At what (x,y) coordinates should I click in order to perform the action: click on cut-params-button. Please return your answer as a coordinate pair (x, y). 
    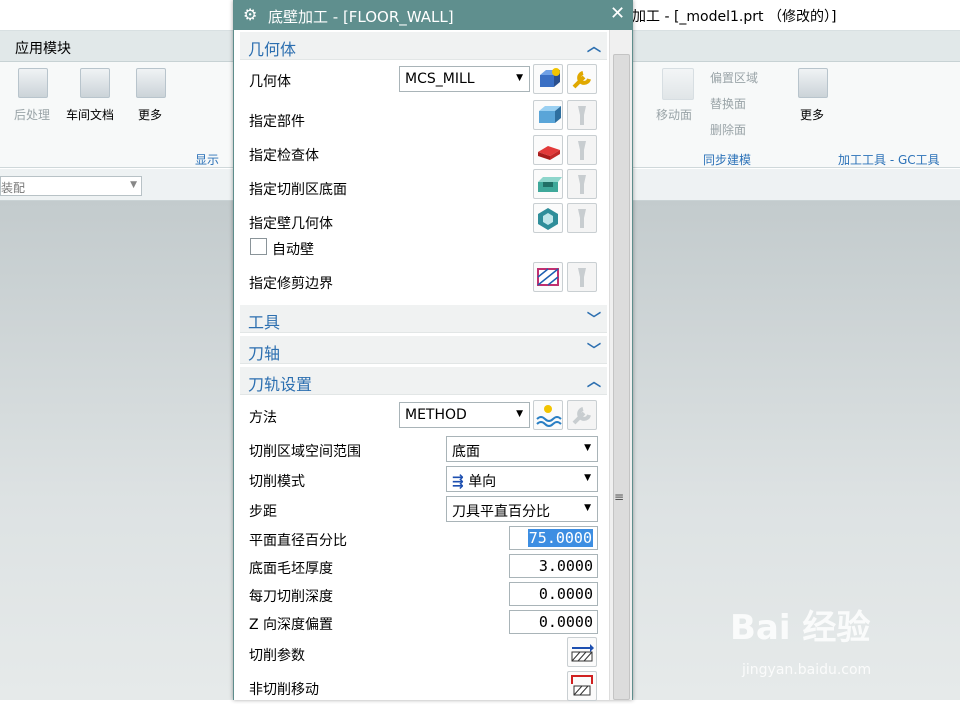
    Looking at the image, I should click on (582, 652).